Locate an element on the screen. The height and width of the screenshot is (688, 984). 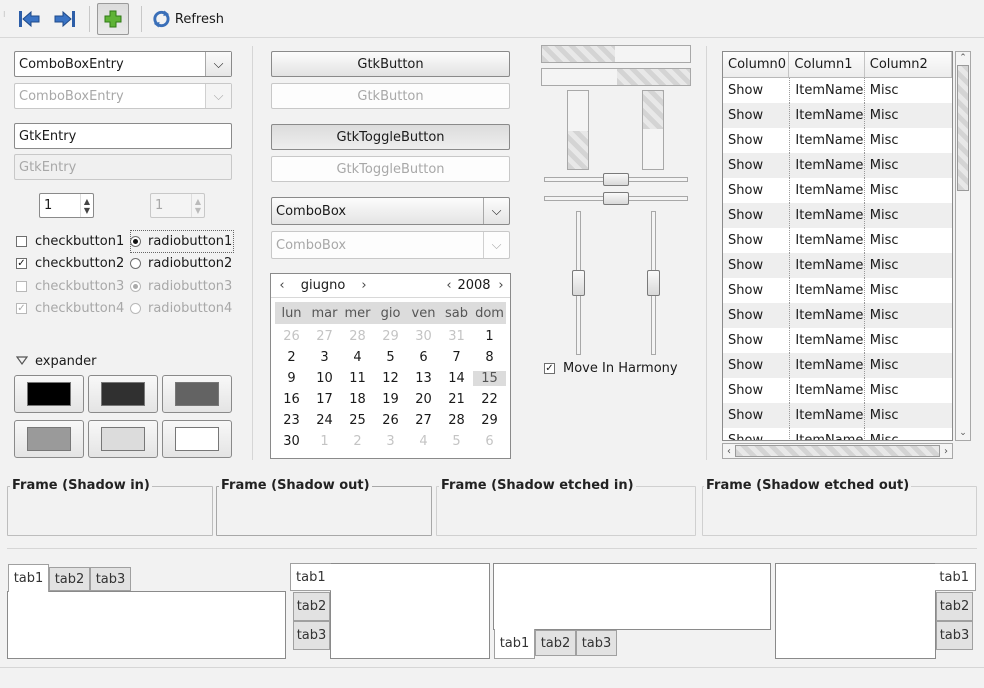
notebook-bottom-tab1: tab1 is located at coordinates (514, 644).